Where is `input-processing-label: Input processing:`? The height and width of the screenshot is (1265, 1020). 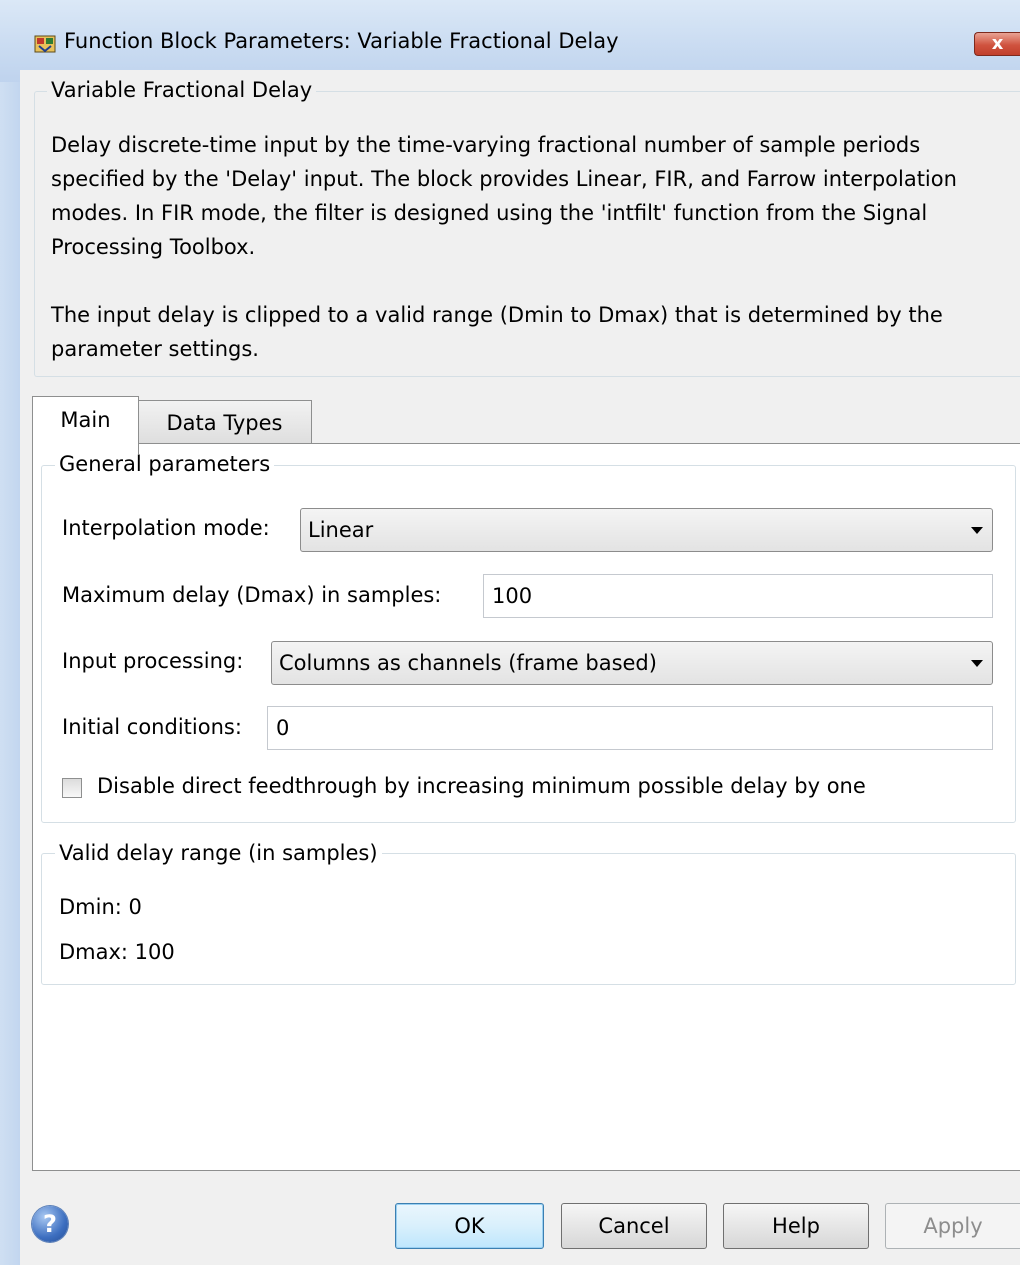
input-processing-label: Input processing: is located at coordinates (153, 661).